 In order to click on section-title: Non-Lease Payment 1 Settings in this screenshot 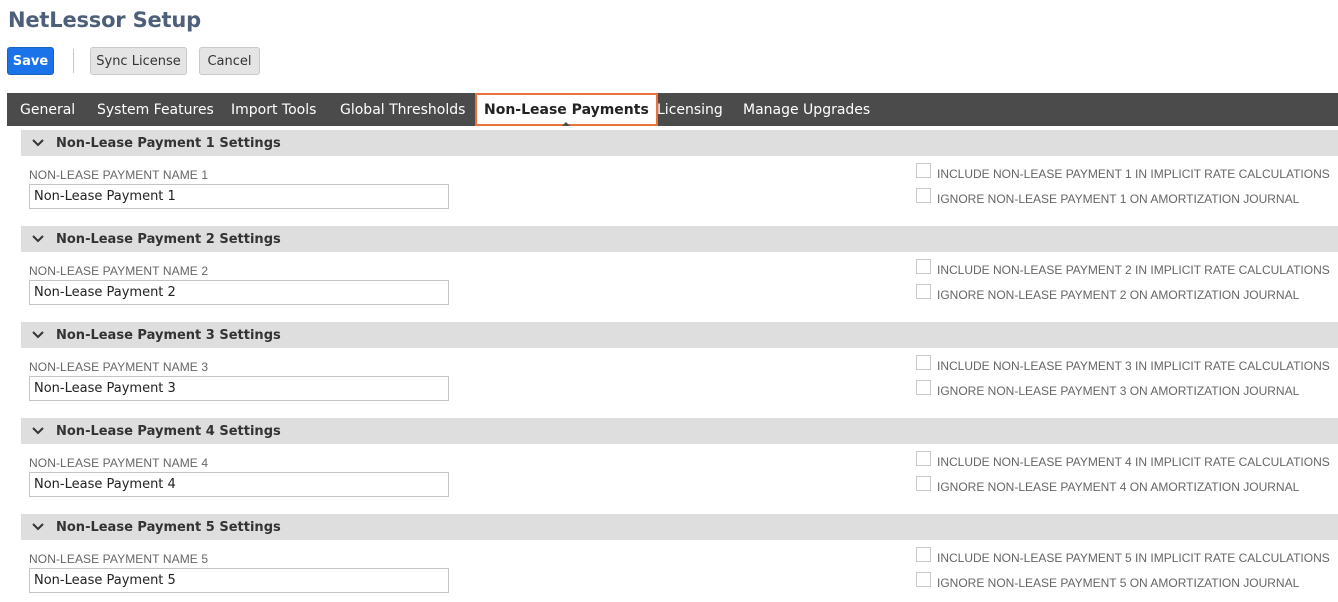, I will do `click(168, 143)`.